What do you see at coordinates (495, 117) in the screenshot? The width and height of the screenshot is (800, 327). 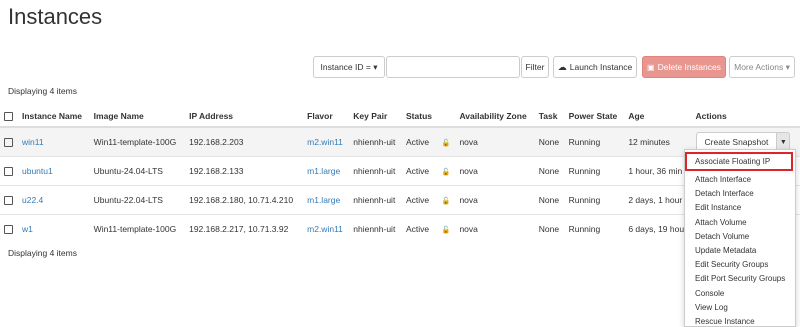 I see `column-header-availability-zone: Availability Zone` at bounding box center [495, 117].